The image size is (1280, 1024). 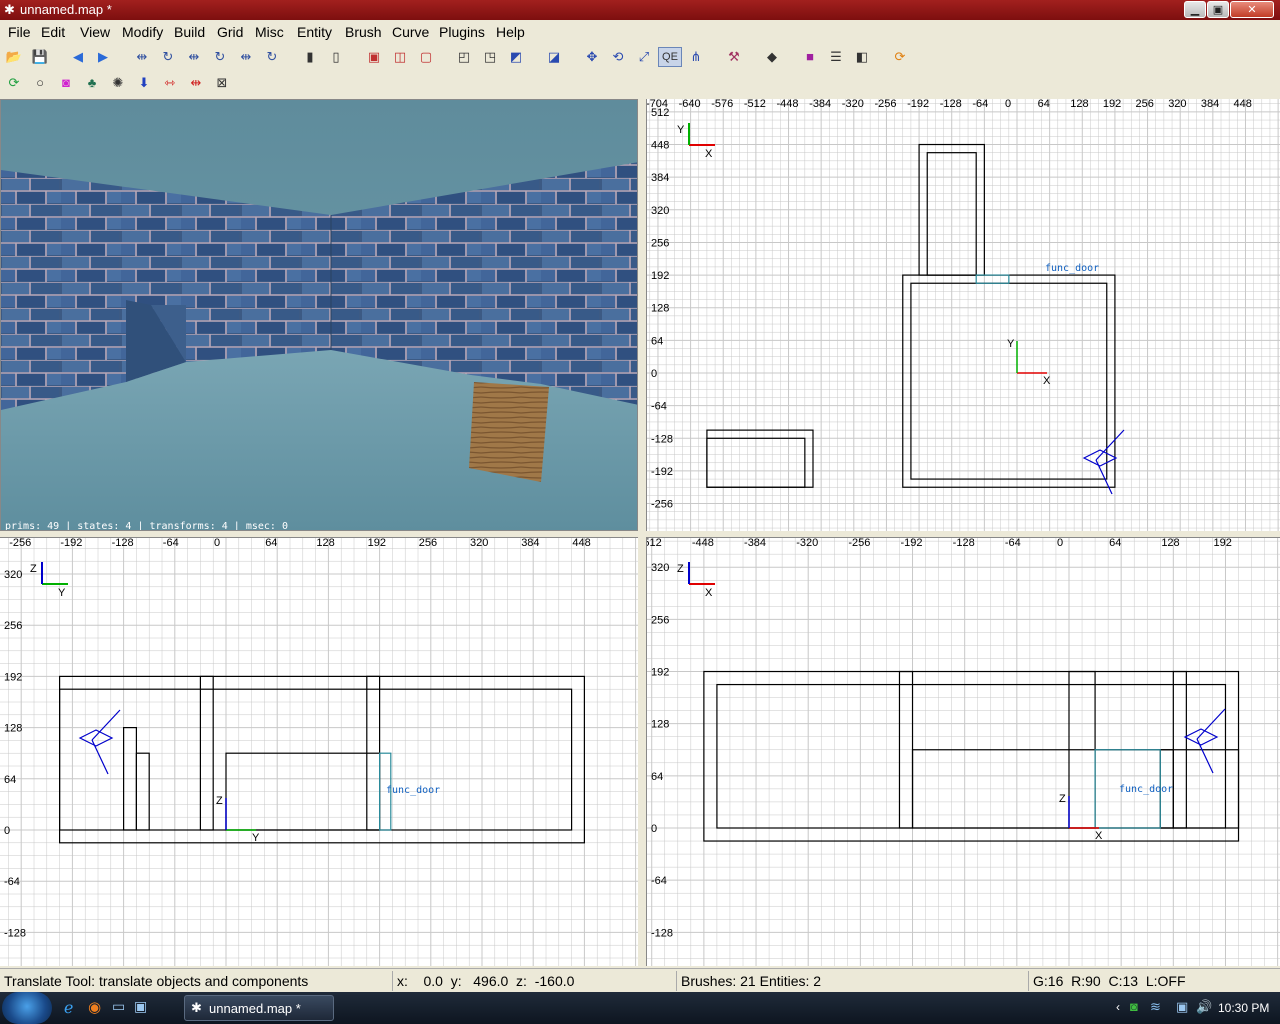 I want to click on x-tick-label: -128, so click(x=951, y=104).